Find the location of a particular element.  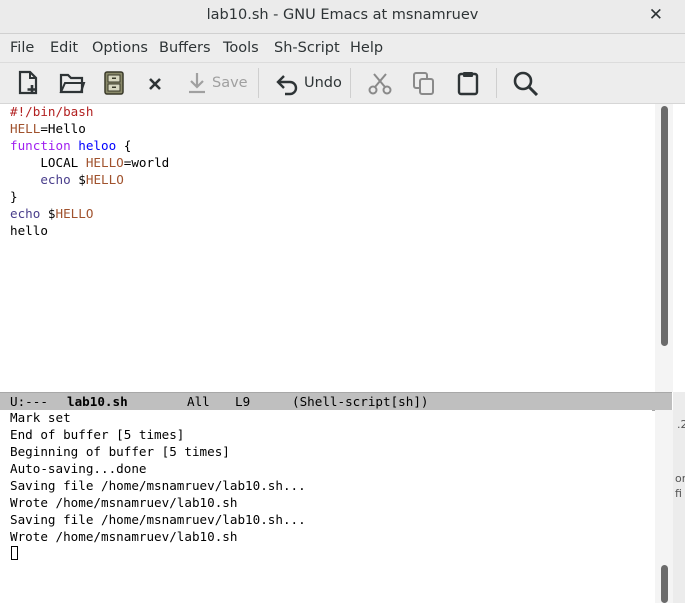

close-buffer-icon is located at coordinates (155, 83).